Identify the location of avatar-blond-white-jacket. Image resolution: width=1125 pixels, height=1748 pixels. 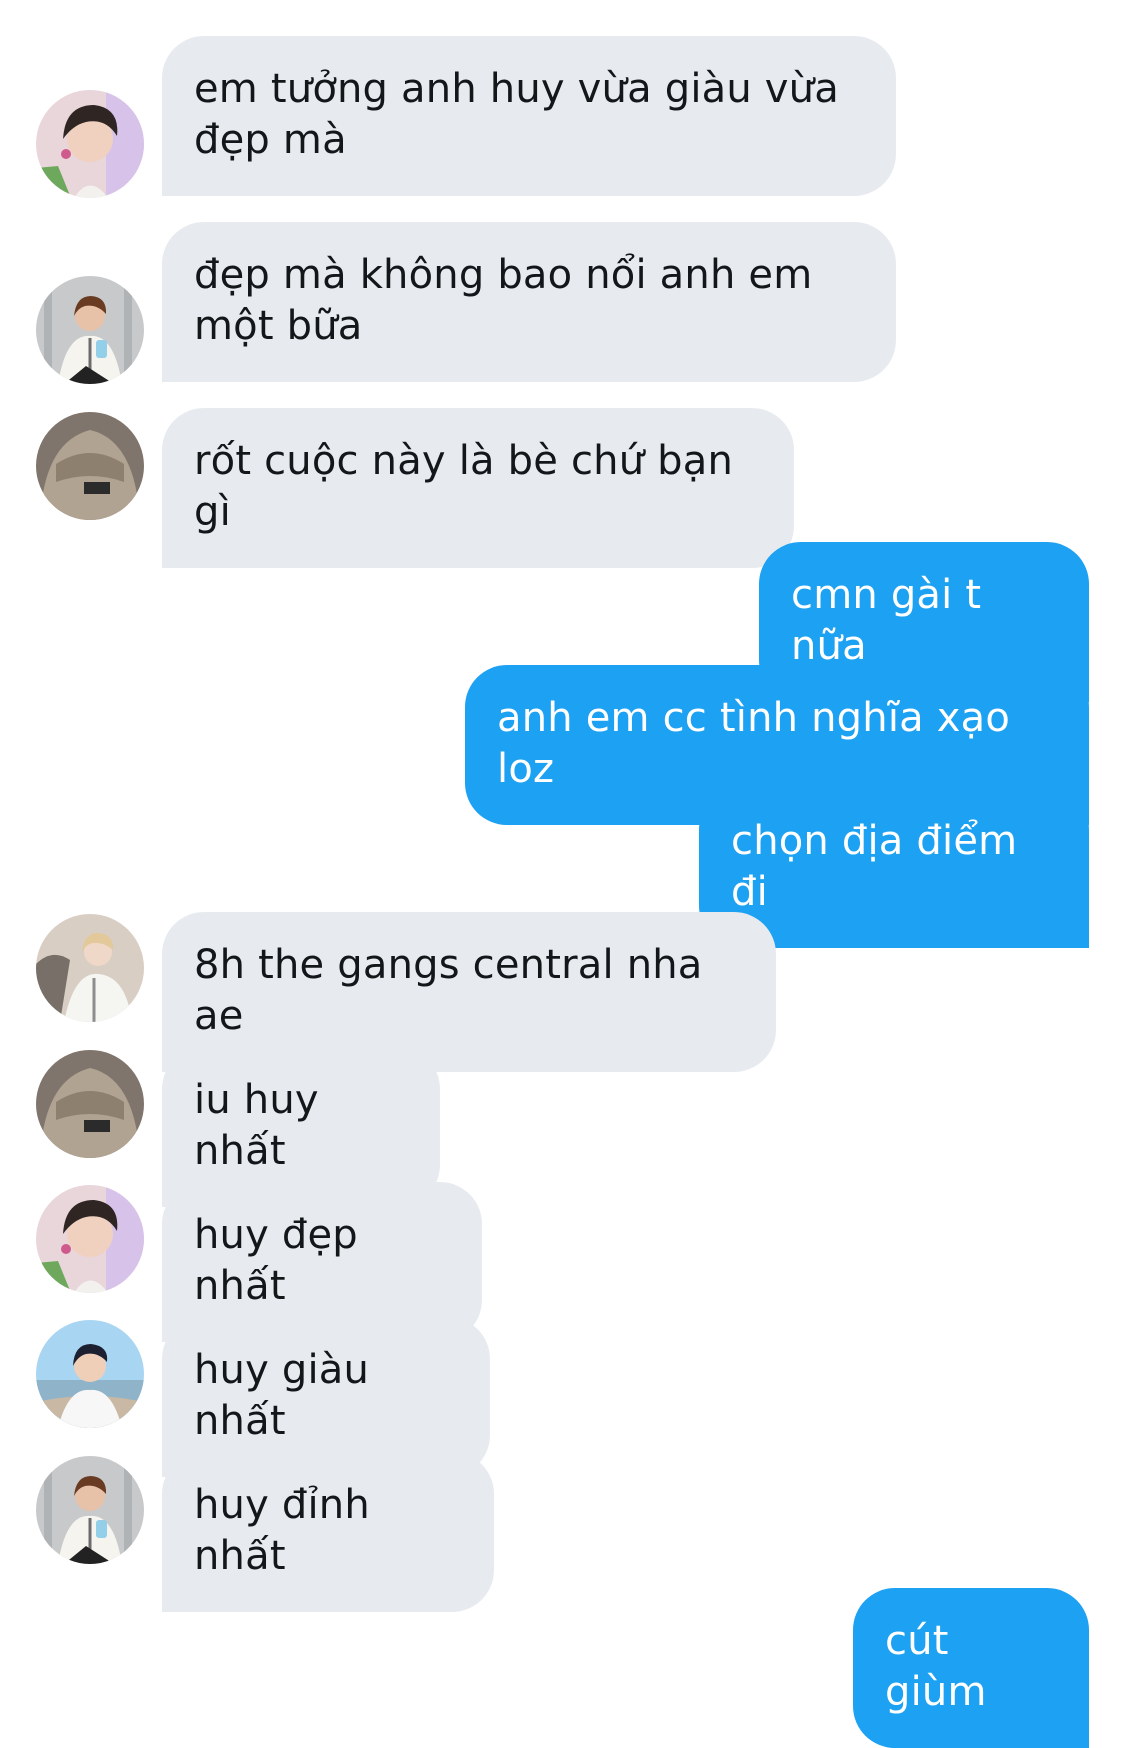
(90, 968).